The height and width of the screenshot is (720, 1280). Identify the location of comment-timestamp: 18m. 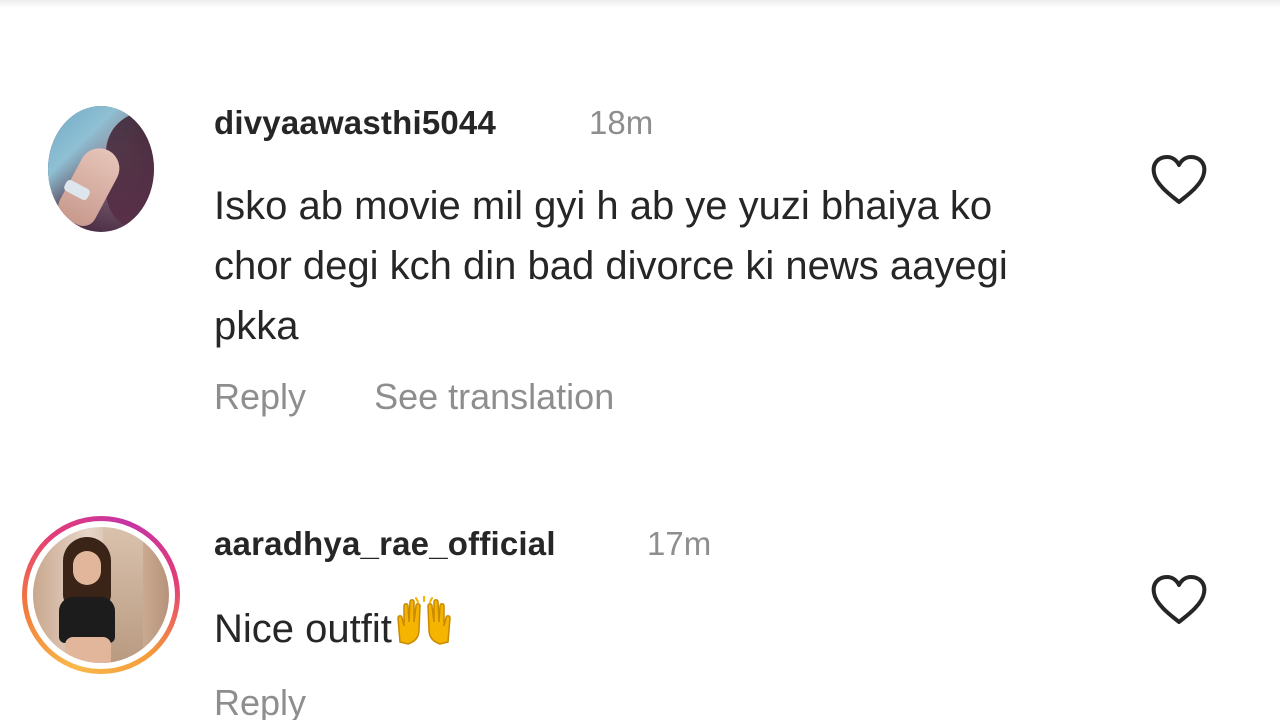
(621, 122).